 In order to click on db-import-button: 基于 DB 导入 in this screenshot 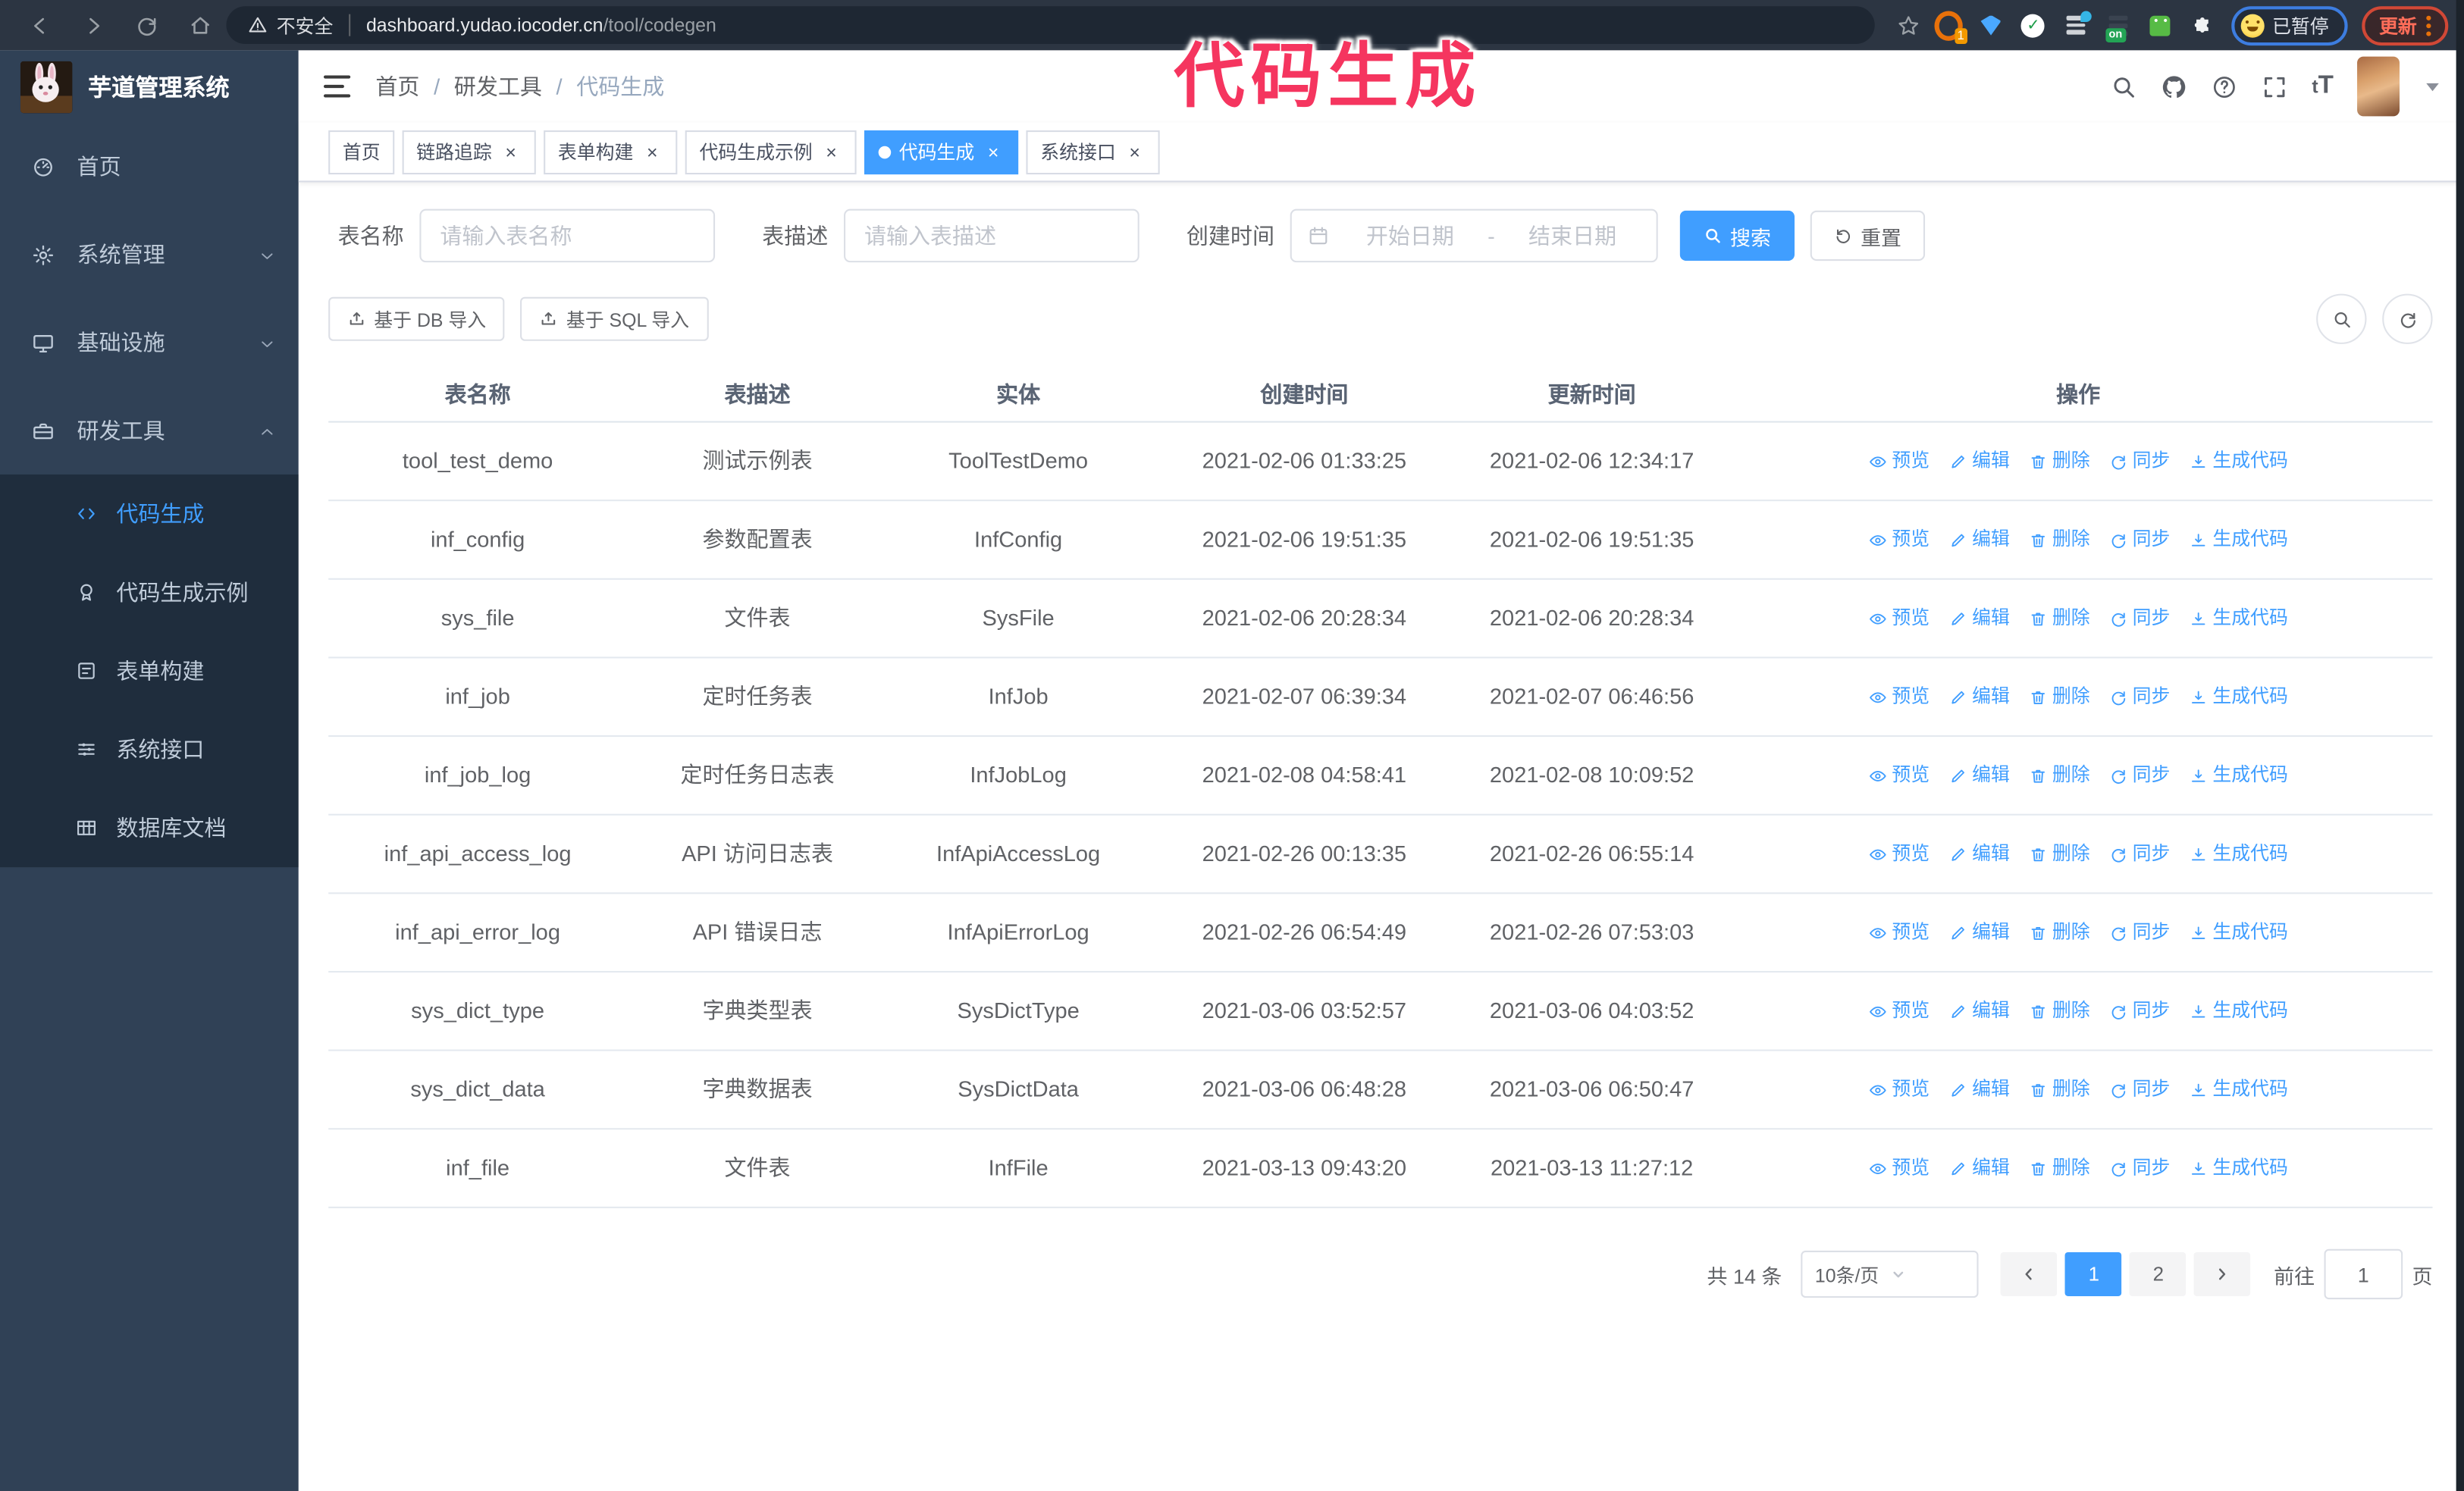, I will do `click(417, 318)`.